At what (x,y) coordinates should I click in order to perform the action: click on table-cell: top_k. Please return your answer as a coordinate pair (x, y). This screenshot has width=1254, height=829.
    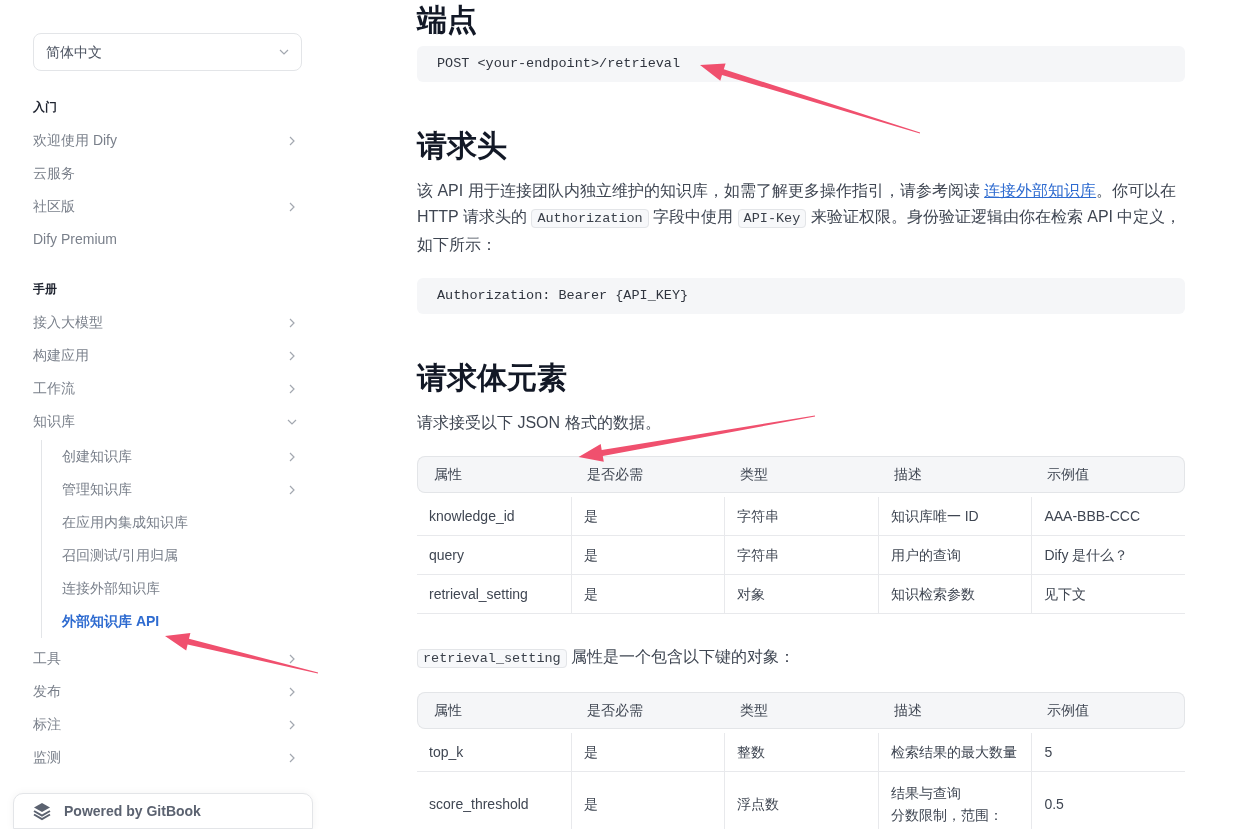
    Looking at the image, I should click on (494, 752).